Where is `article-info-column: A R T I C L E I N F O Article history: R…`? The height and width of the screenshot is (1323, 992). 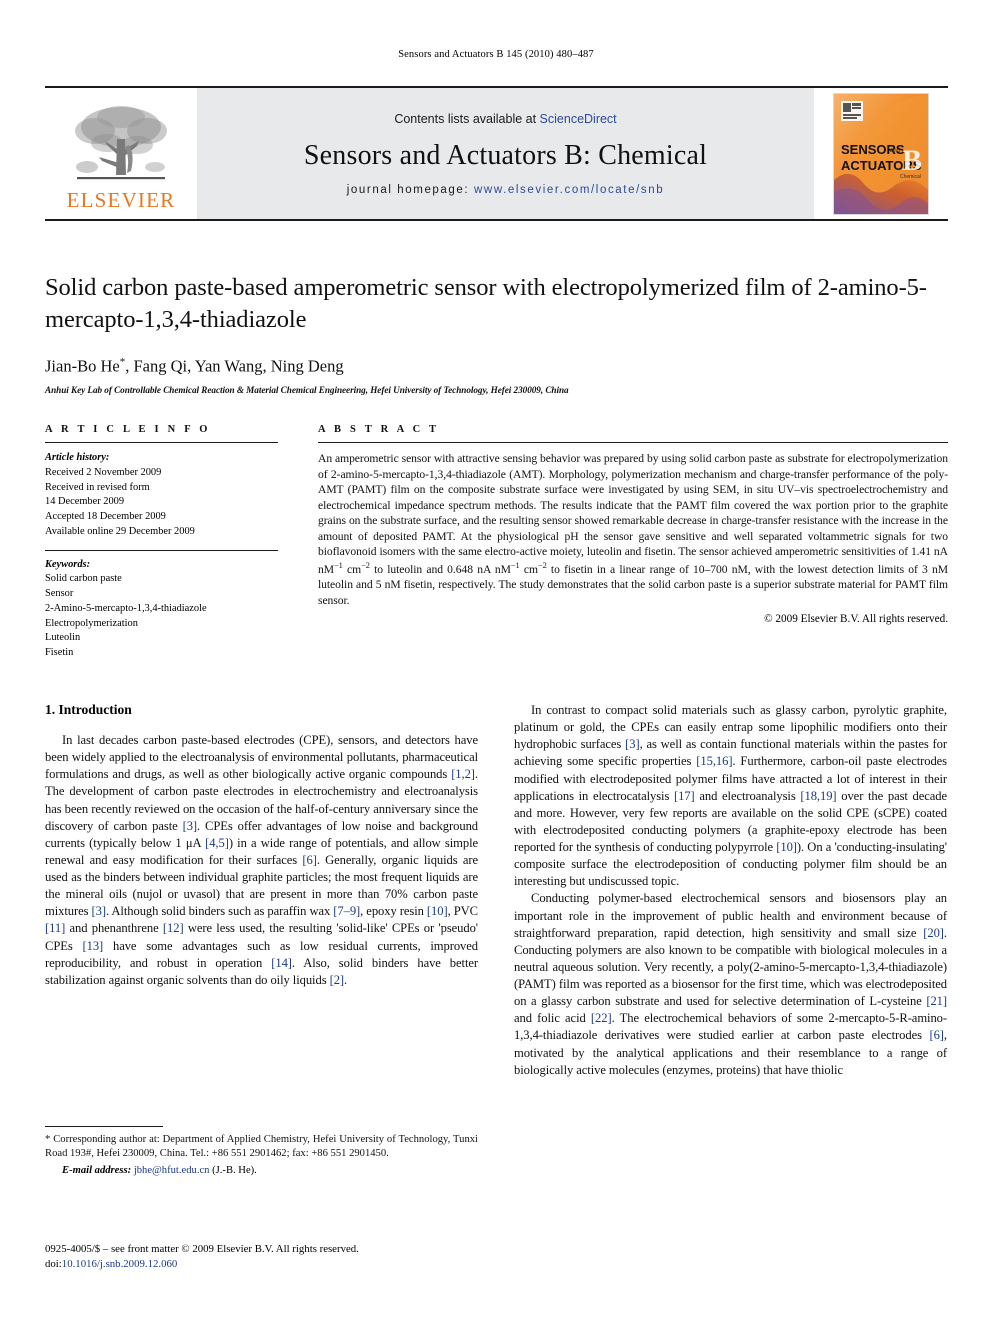
article-info-column: A R T I C L E I N F O Article history: R… is located at coordinates (161, 542).